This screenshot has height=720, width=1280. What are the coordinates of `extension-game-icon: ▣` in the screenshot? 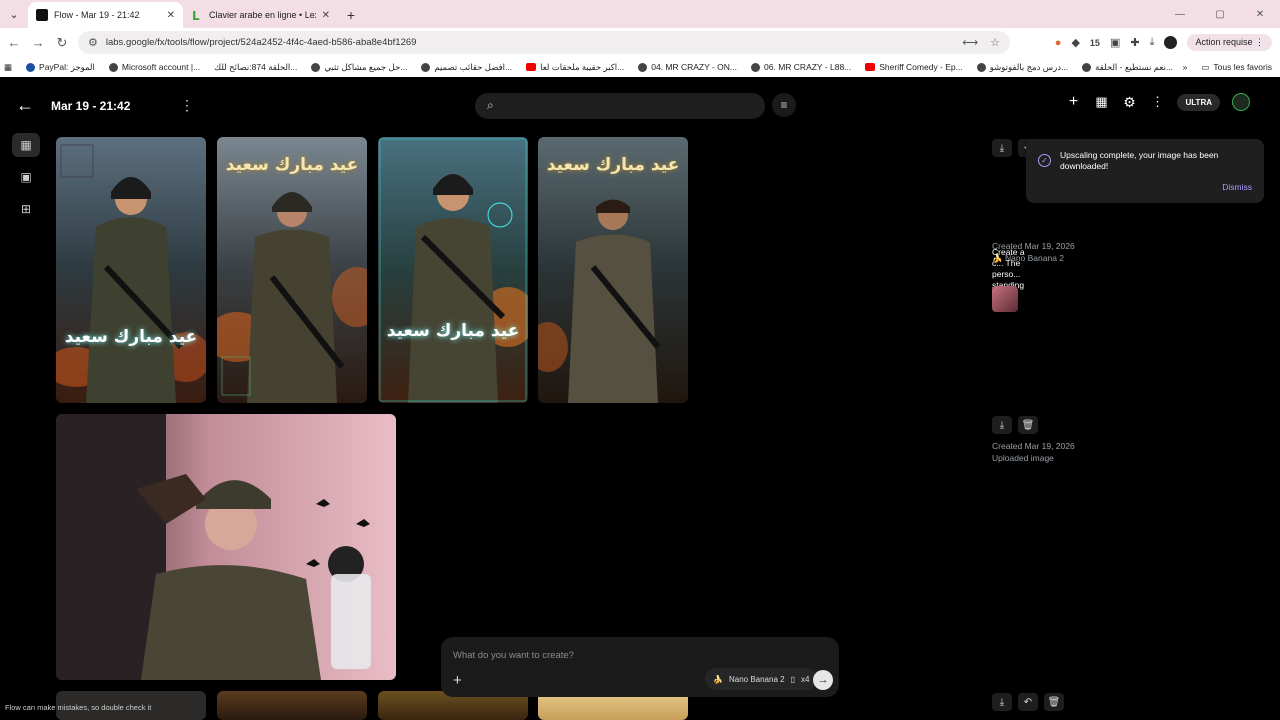 It's located at (1115, 42).